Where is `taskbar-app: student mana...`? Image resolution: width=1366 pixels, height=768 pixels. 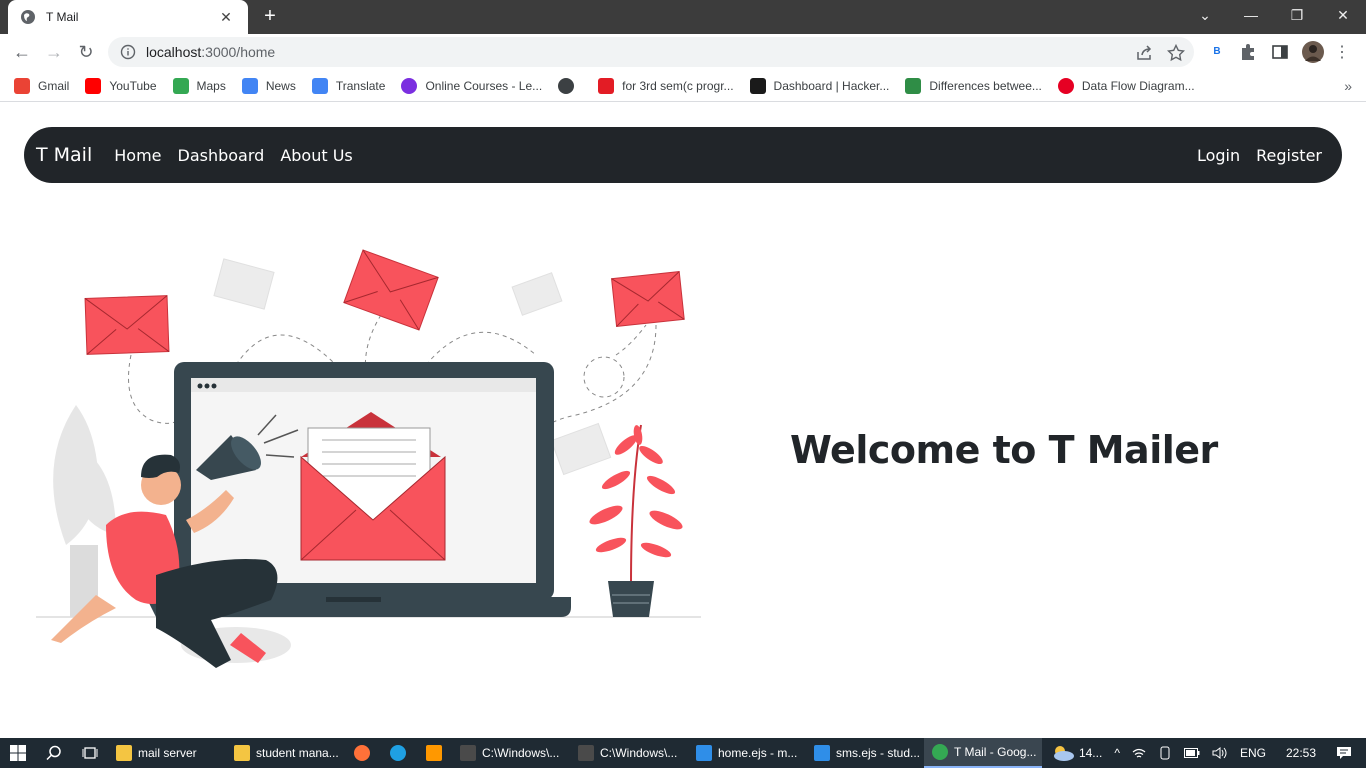
taskbar-app: student mana... is located at coordinates (285, 753).